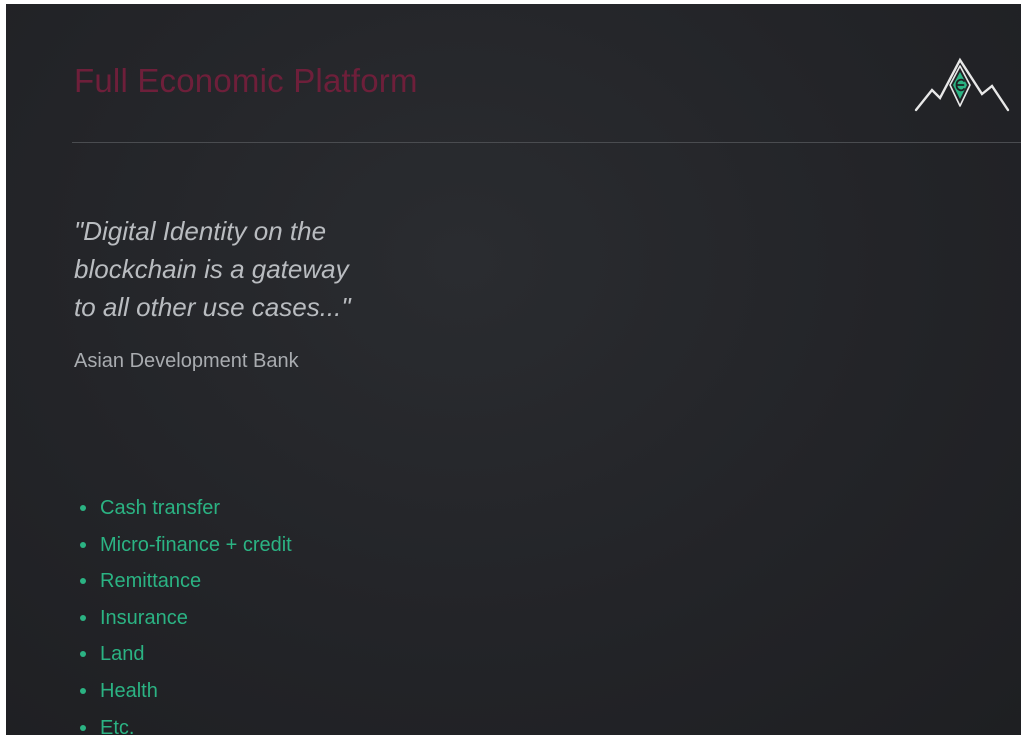 This screenshot has height=735, width=1021. I want to click on list-item-label: Micro-finance + credit, so click(196, 544).